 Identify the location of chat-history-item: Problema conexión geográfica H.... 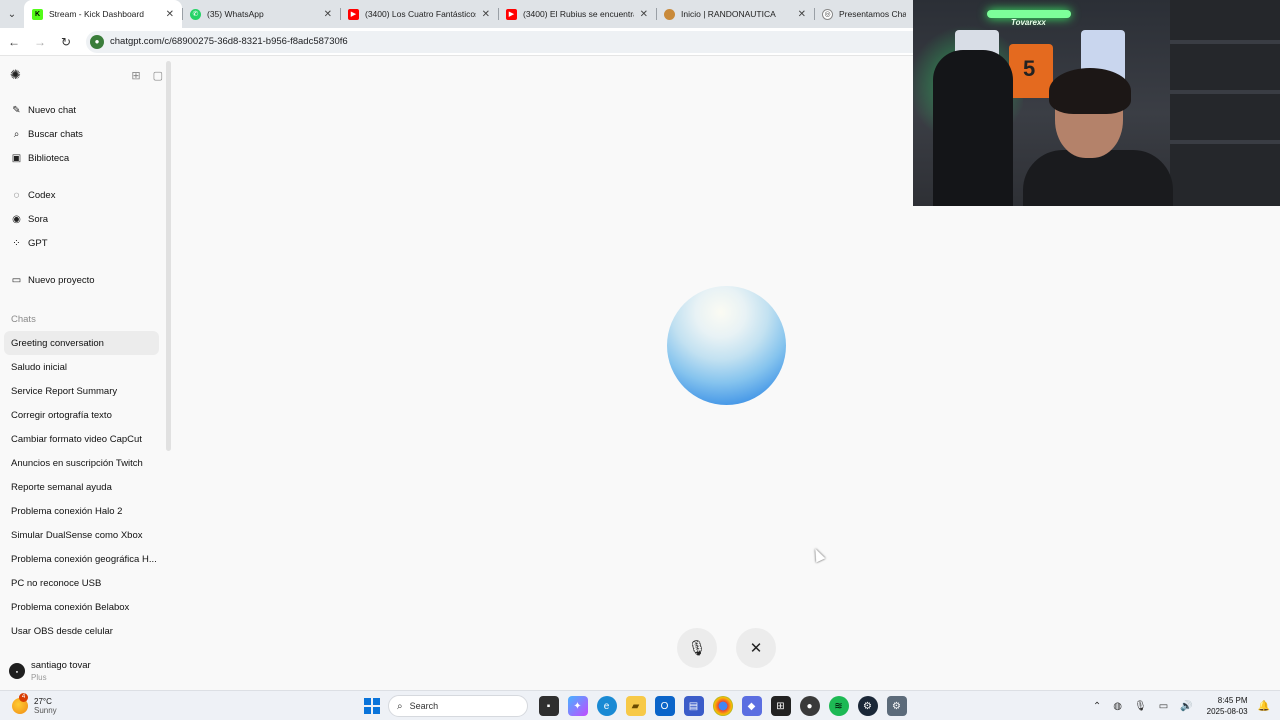
(81, 559).